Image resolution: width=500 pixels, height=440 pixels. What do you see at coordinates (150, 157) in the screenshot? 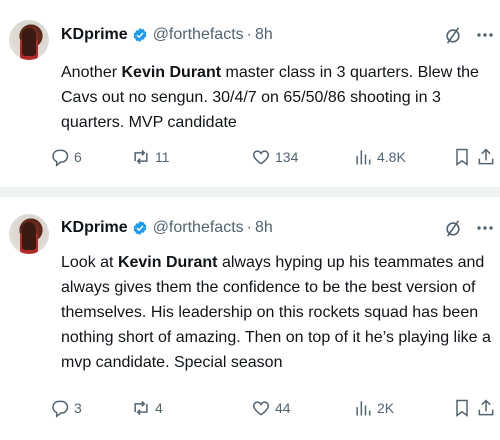
I see `repost-button: 11` at bounding box center [150, 157].